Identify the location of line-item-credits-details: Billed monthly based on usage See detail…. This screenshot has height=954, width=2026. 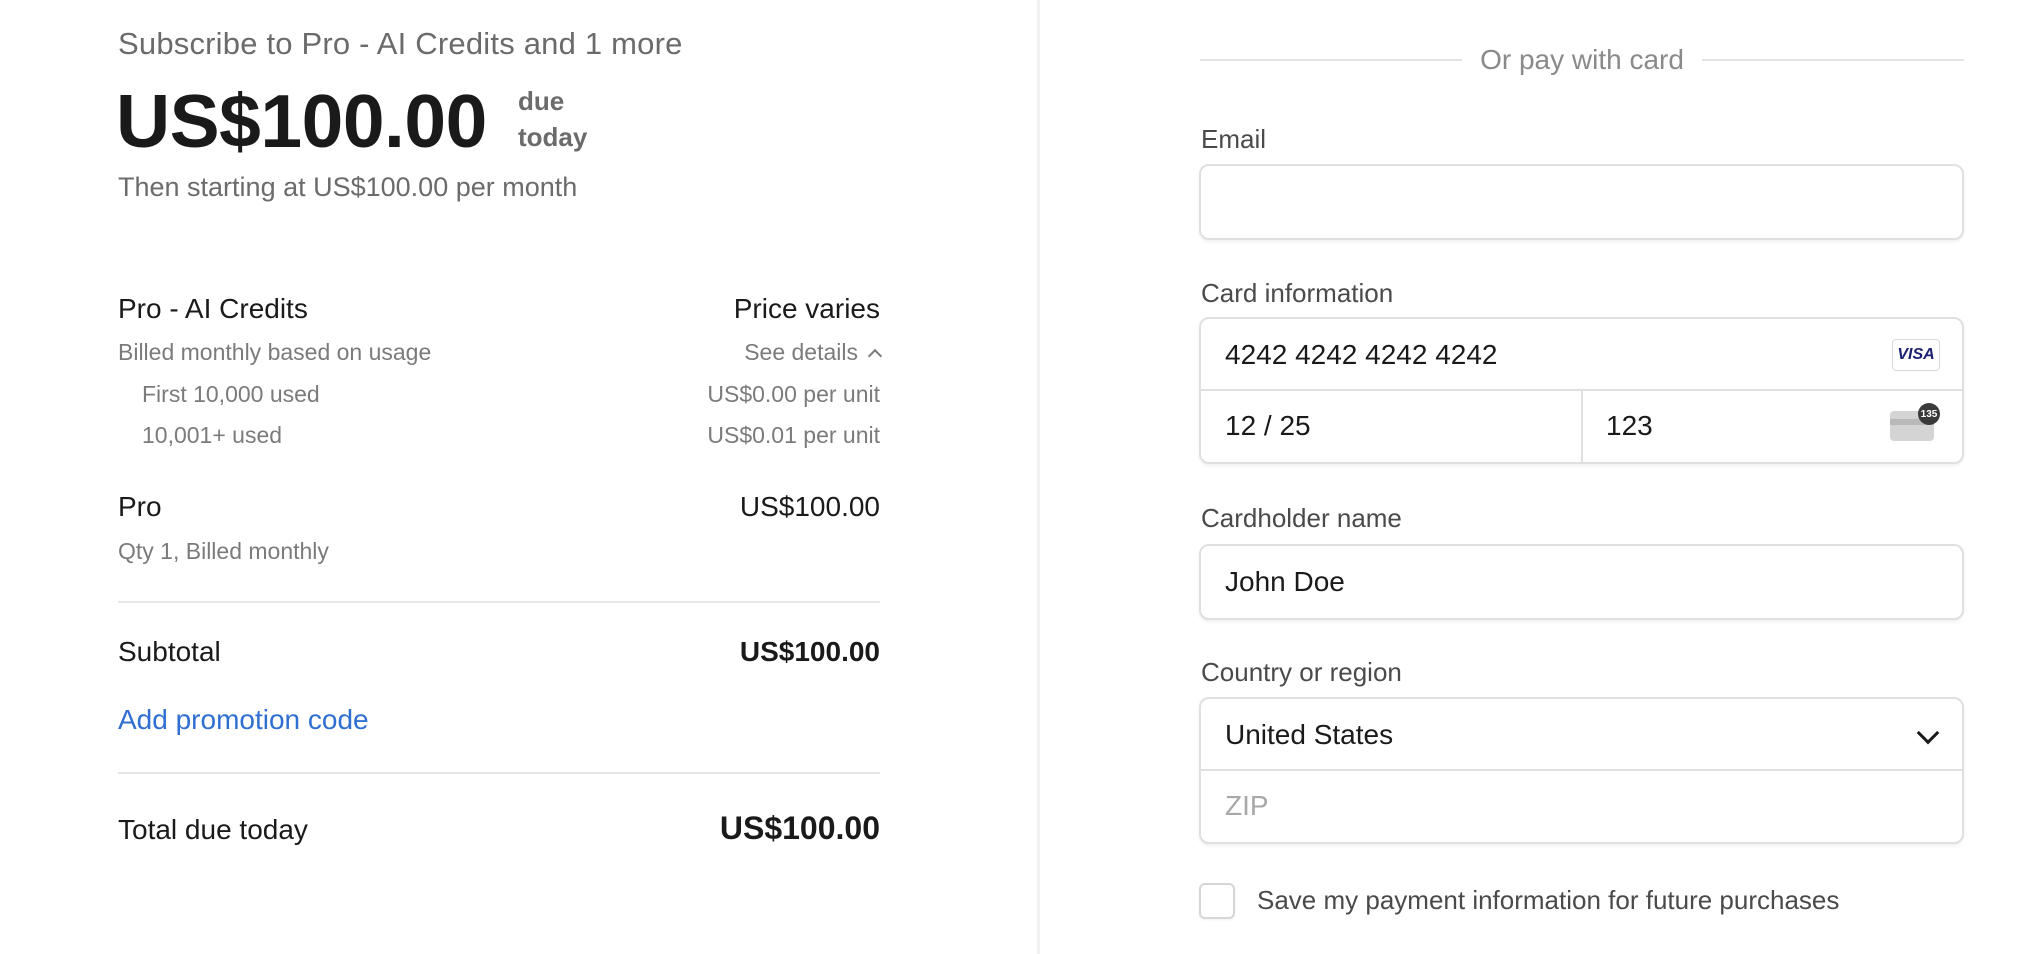
(500, 352).